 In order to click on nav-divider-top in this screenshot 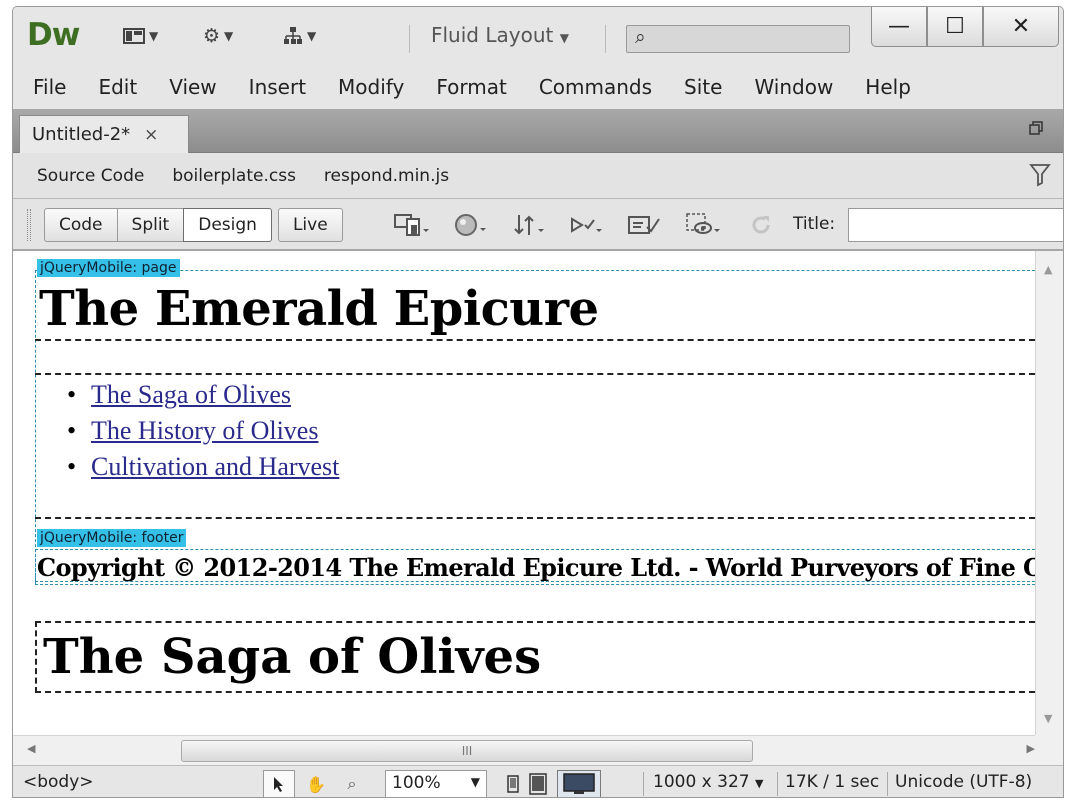, I will do `click(535, 374)`.